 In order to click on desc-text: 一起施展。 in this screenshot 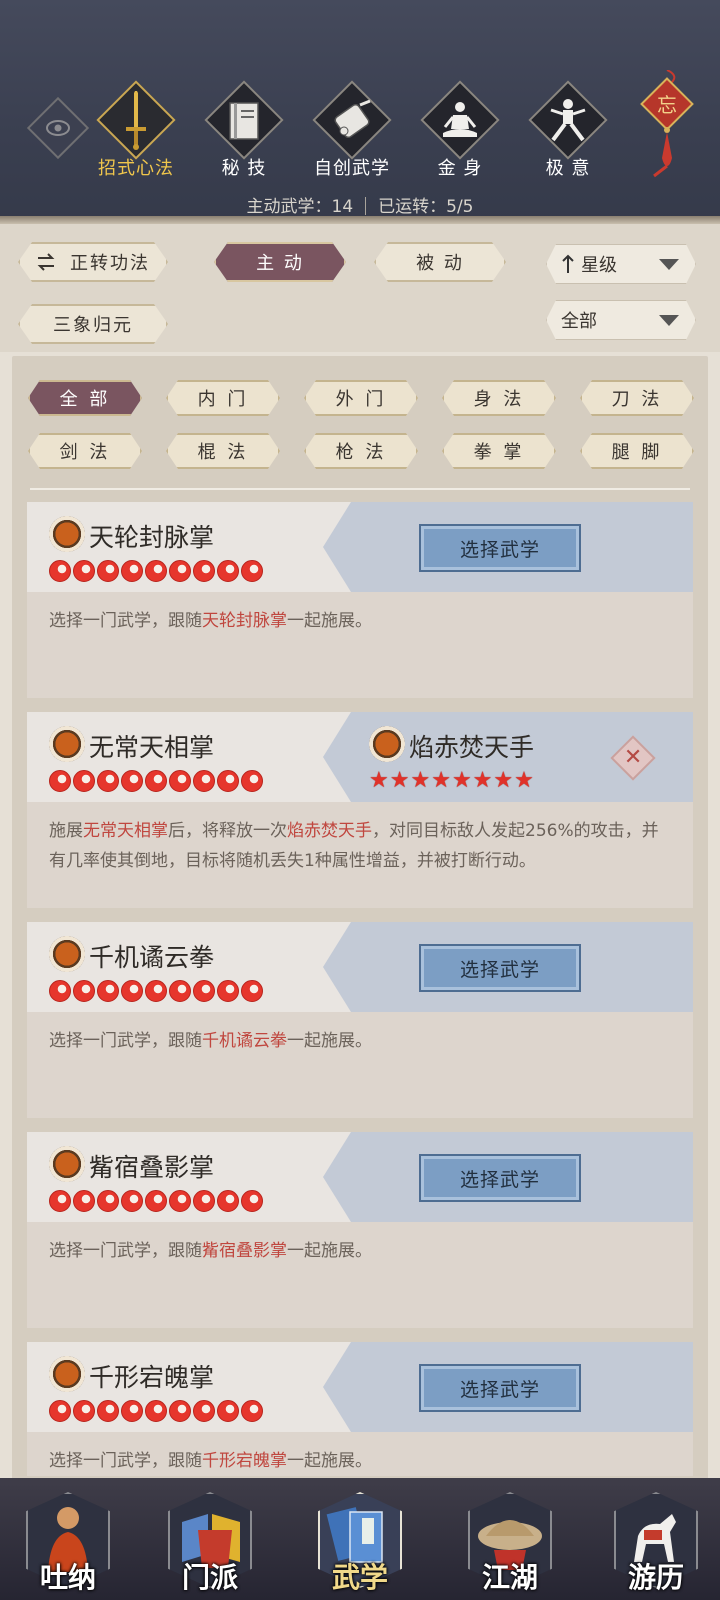, I will do `click(329, 1251)`.